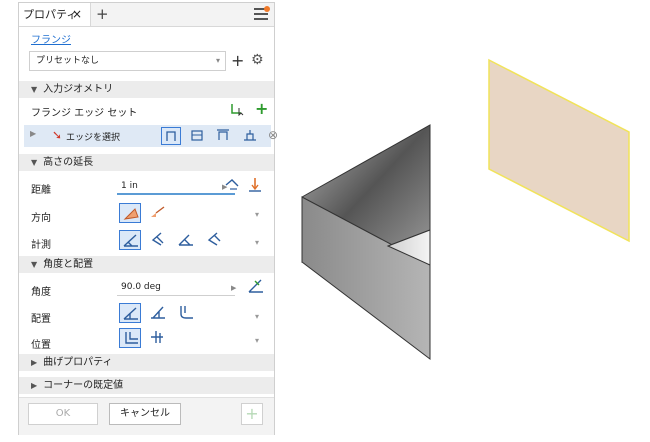  Describe the element at coordinates (41, 245) in the screenshot. I see `measure-label: 計測` at that location.